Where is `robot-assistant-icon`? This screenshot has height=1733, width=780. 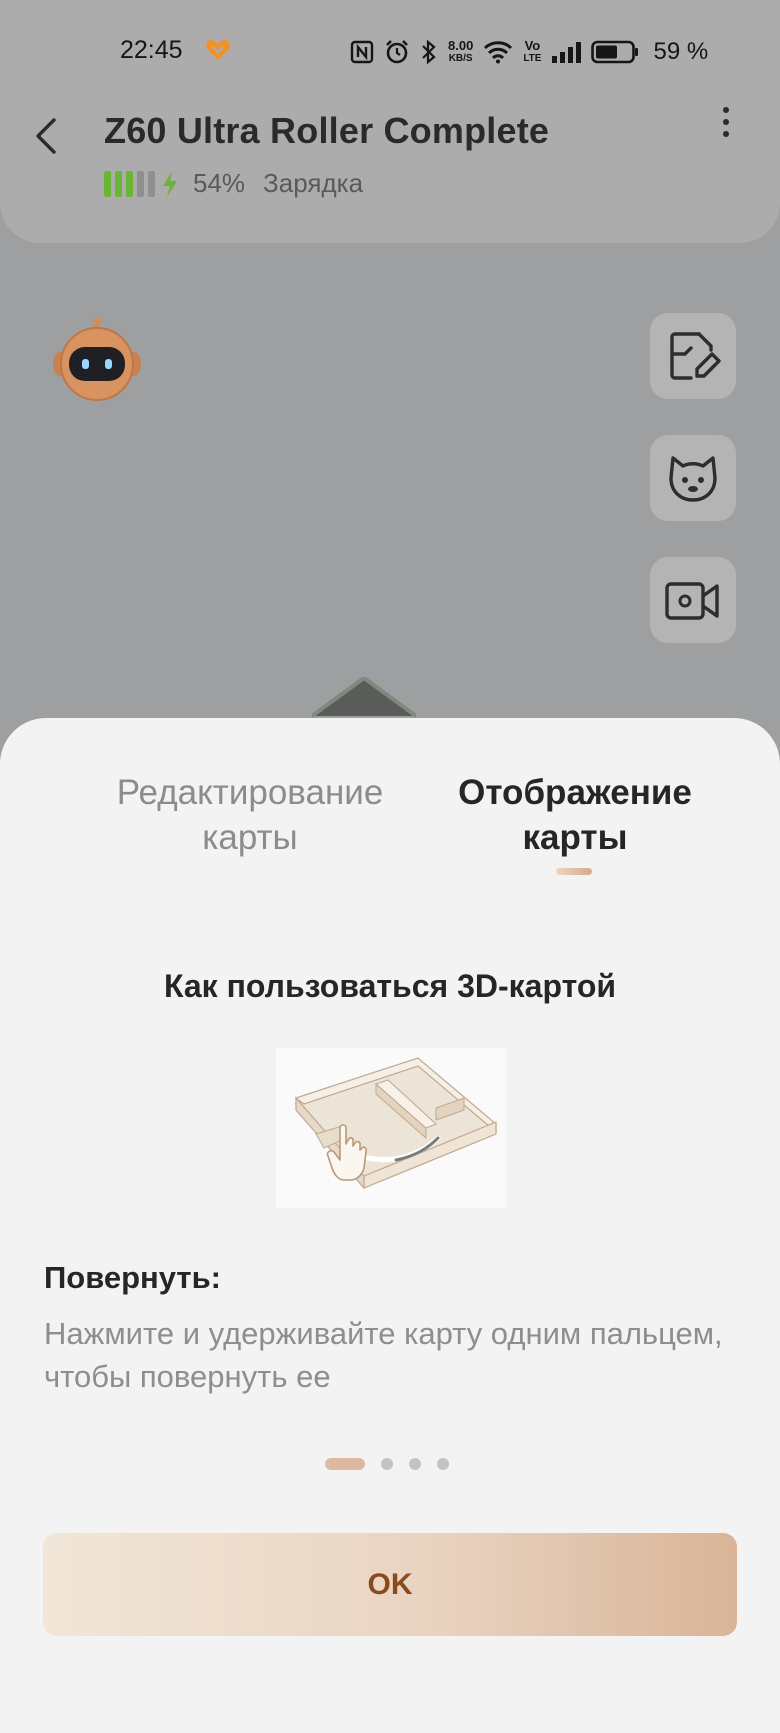
robot-assistant-icon is located at coordinates (97, 361).